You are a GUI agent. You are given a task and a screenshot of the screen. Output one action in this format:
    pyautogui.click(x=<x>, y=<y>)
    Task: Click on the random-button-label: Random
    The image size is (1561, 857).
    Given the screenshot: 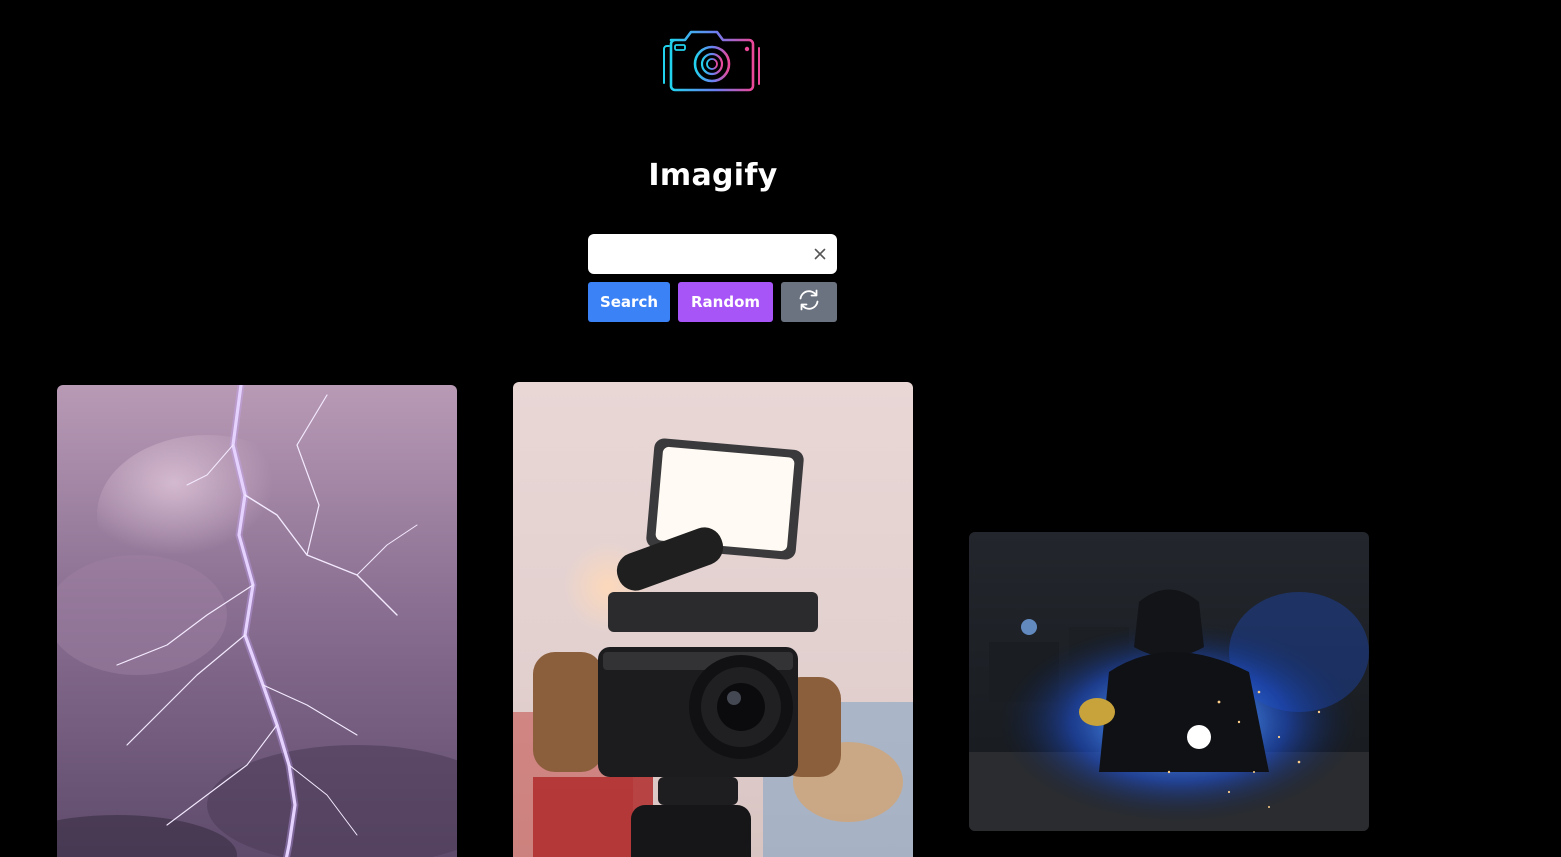 What is the action you would take?
    pyautogui.click(x=725, y=302)
    